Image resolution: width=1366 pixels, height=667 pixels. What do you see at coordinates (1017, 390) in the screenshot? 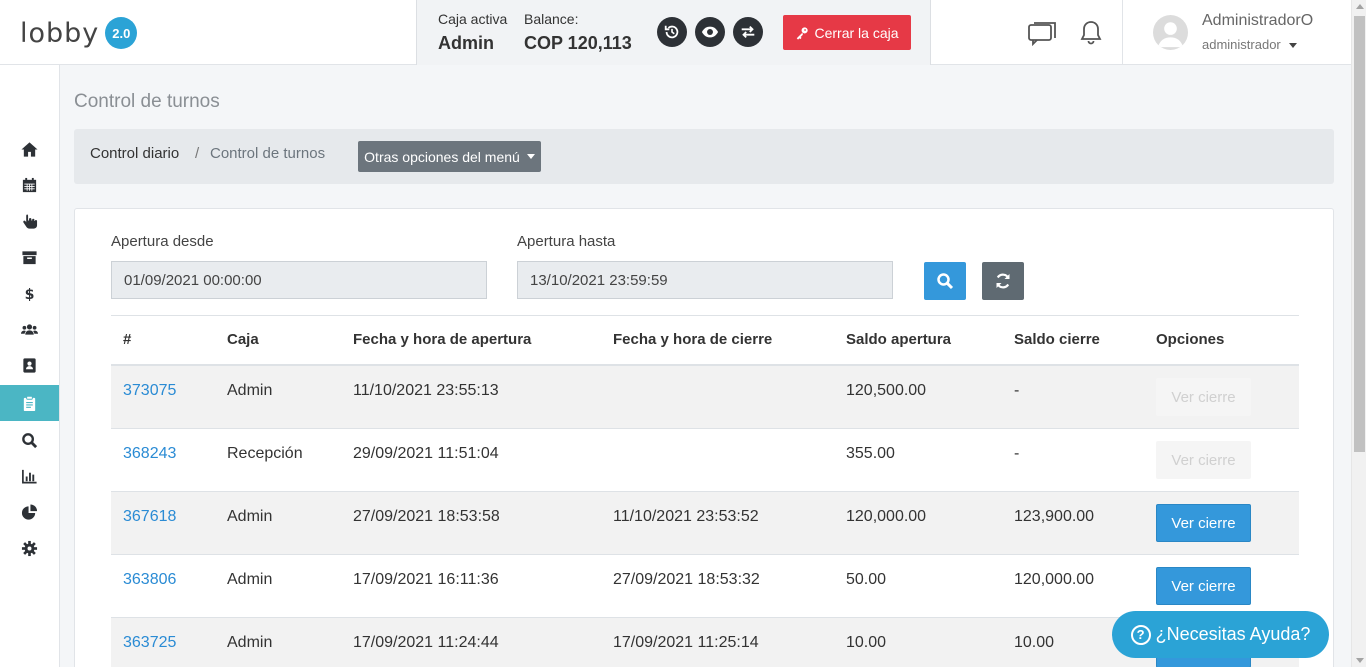
I see `closing-balance-cell: -` at bounding box center [1017, 390].